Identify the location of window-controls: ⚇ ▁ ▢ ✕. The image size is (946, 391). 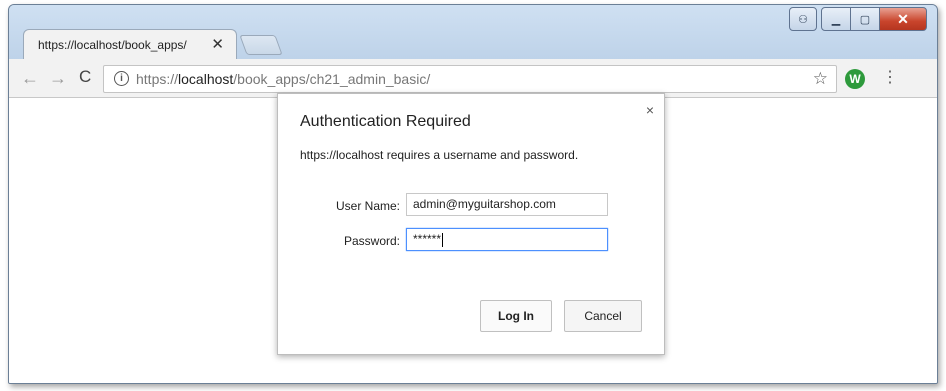
(858, 19).